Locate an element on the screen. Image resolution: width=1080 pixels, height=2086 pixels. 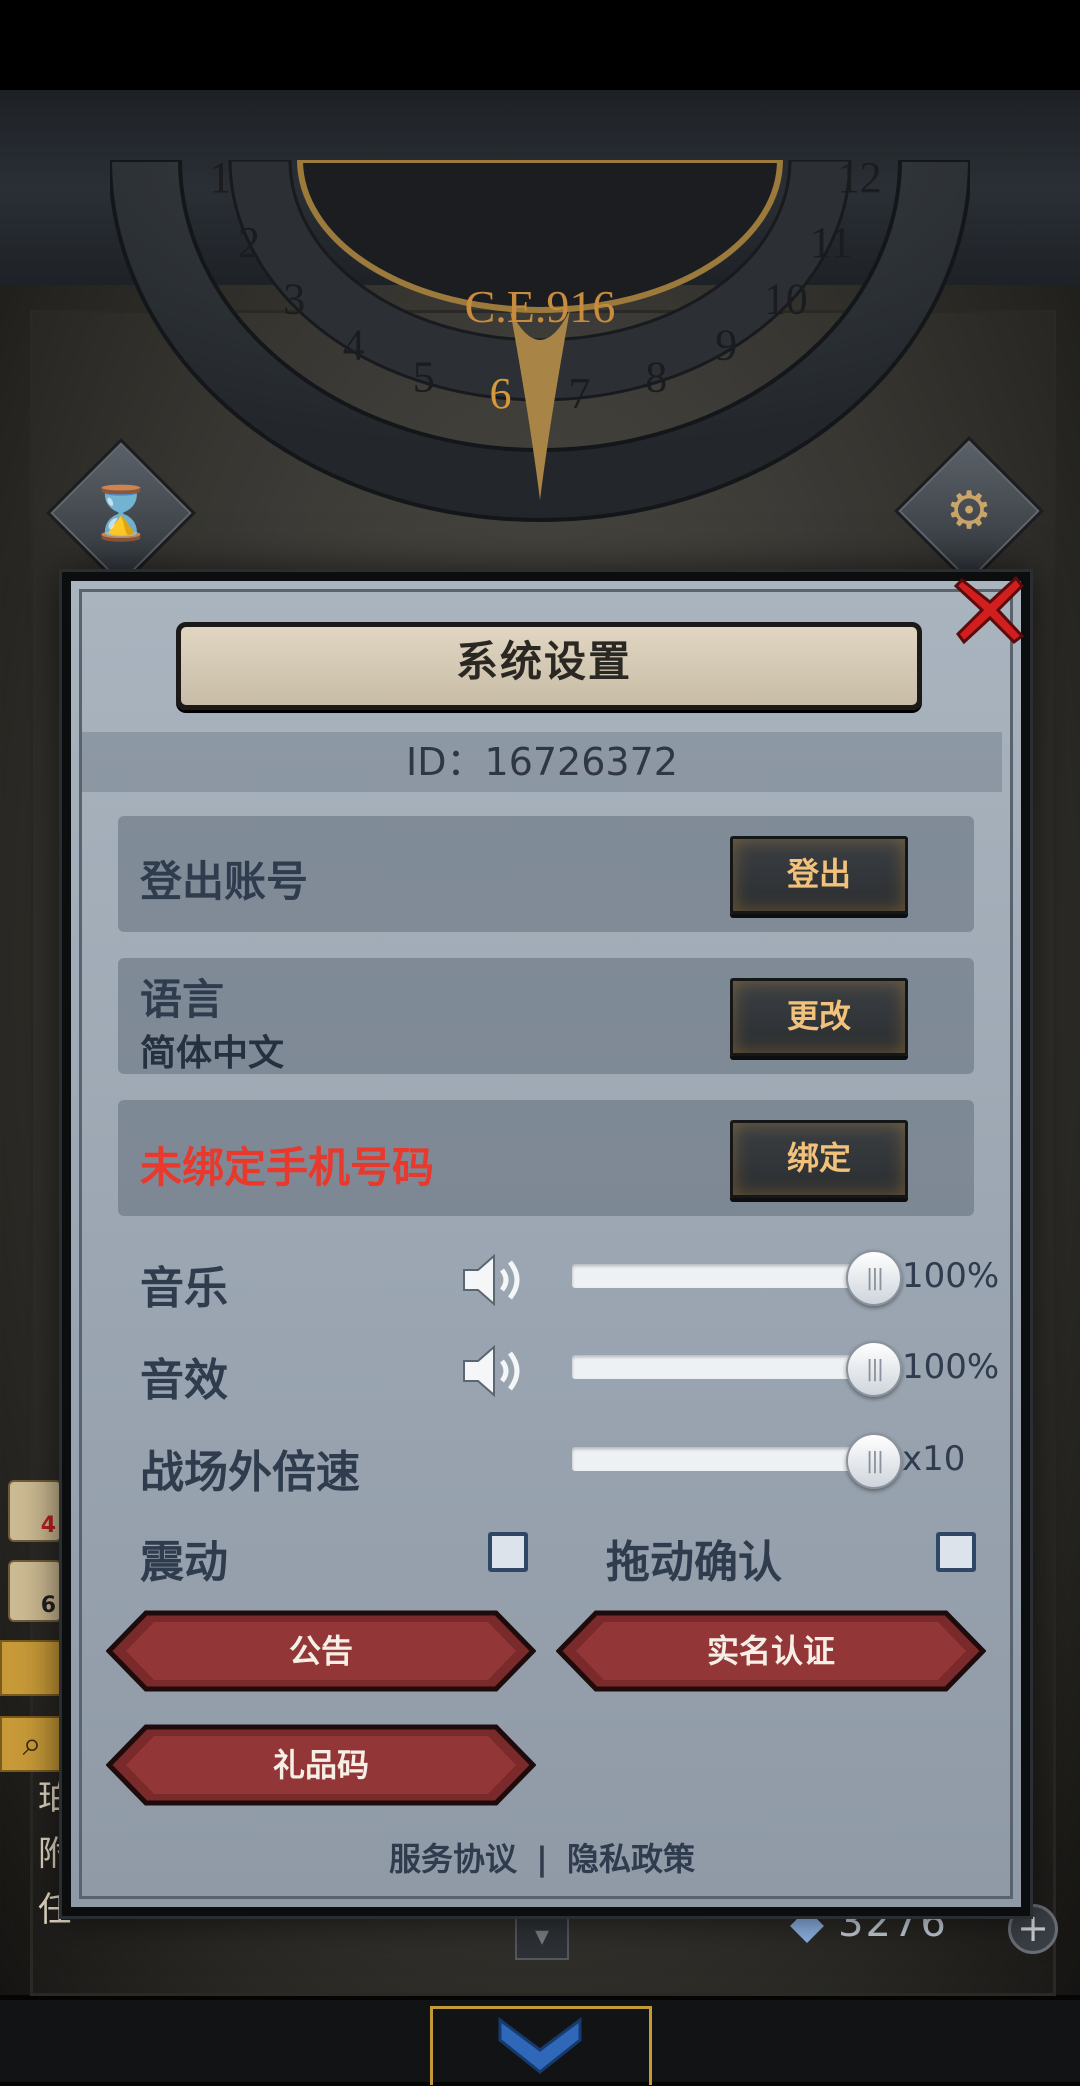
player-id: ID：16726372 is located at coordinates (542, 762).